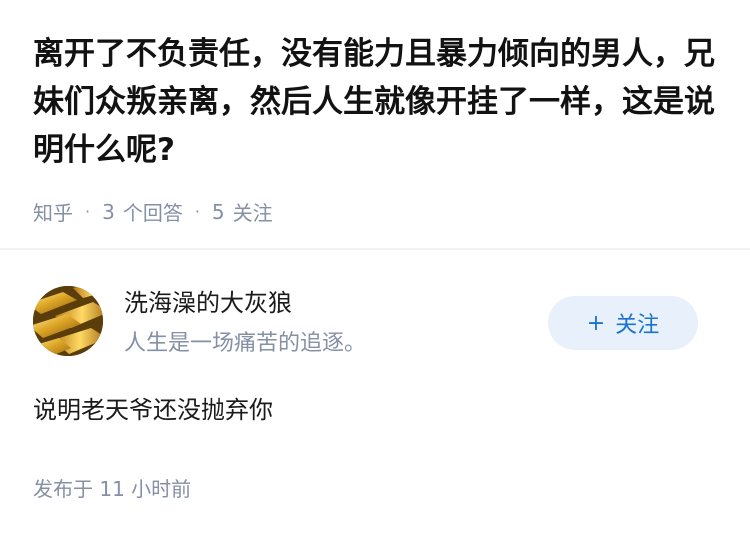  Describe the element at coordinates (145, 489) in the screenshot. I see `publish-time-value: 11 小时前` at that location.